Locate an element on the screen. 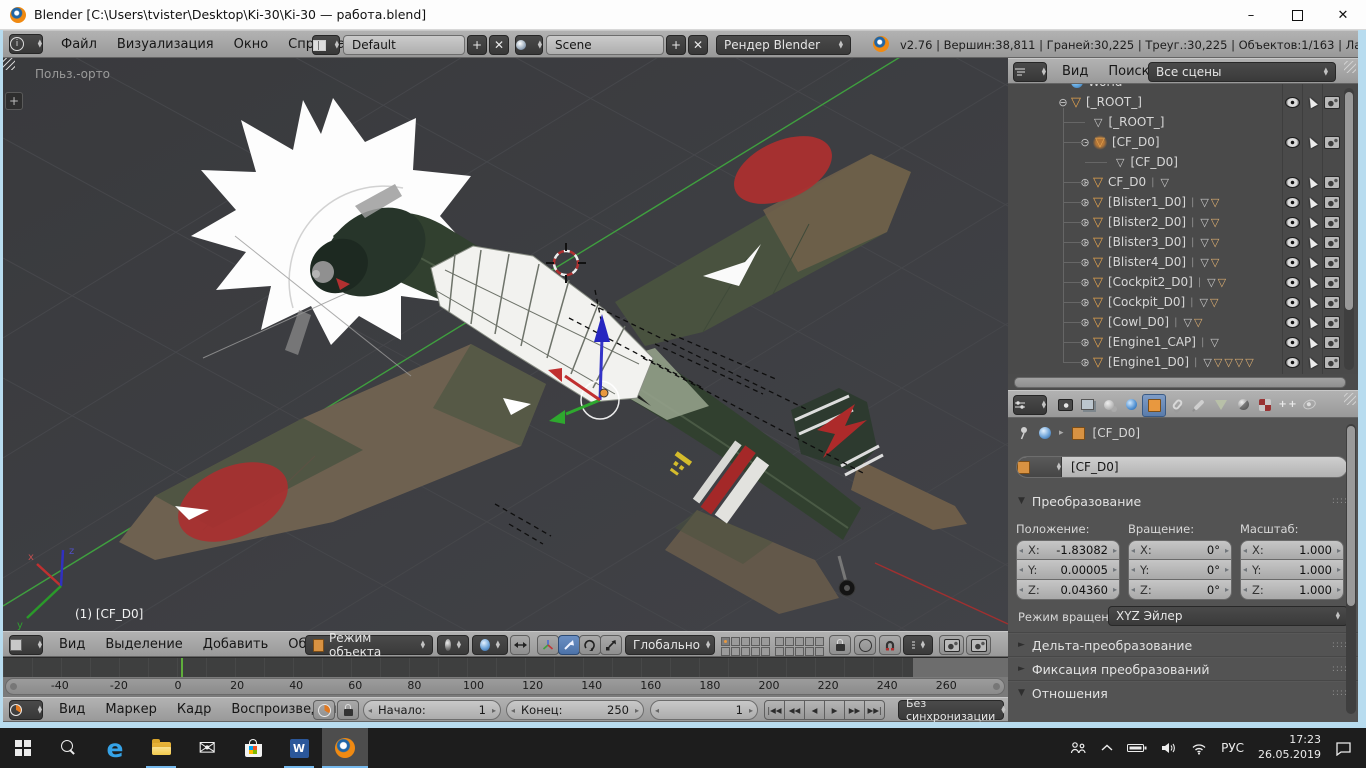  scene-name-field: Scene is located at coordinates (605, 45).